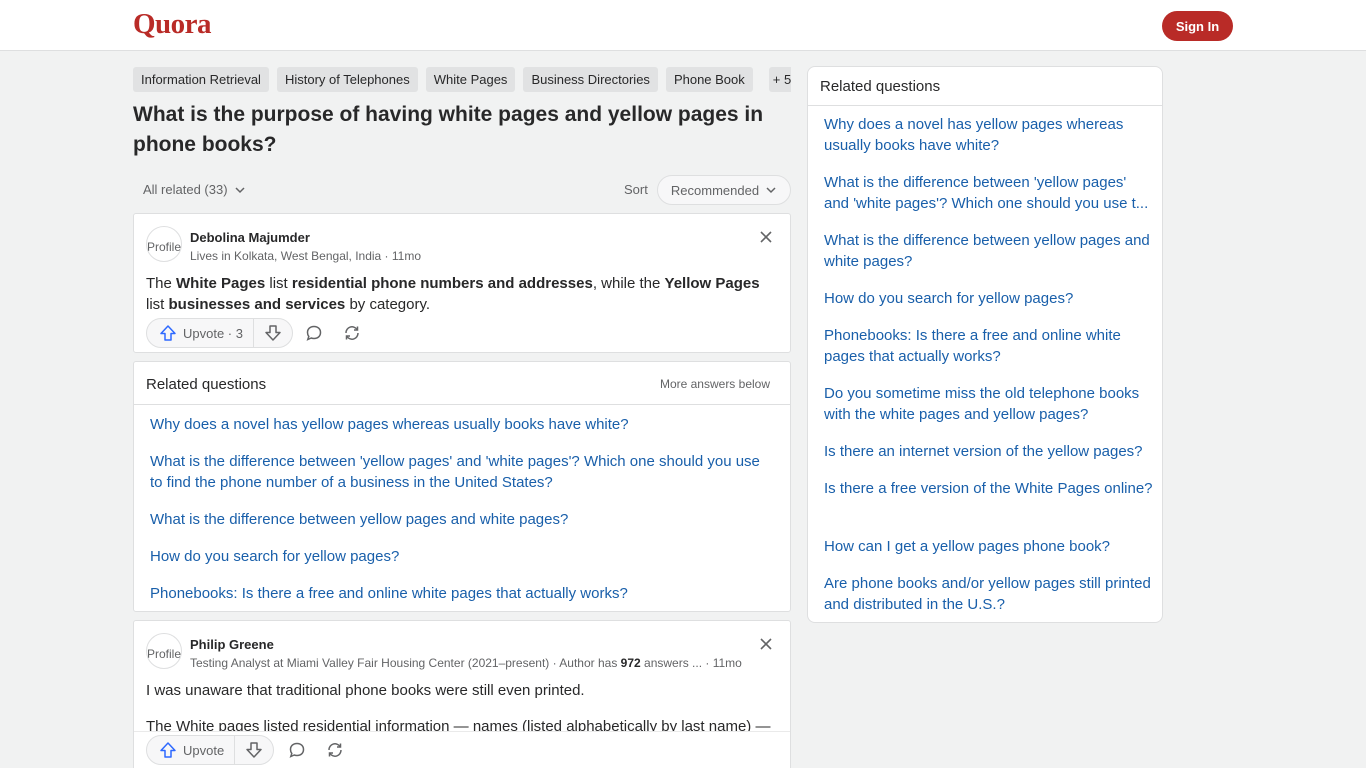  What do you see at coordinates (590, 79) in the screenshot?
I see `topic-chip: Business Directories` at bounding box center [590, 79].